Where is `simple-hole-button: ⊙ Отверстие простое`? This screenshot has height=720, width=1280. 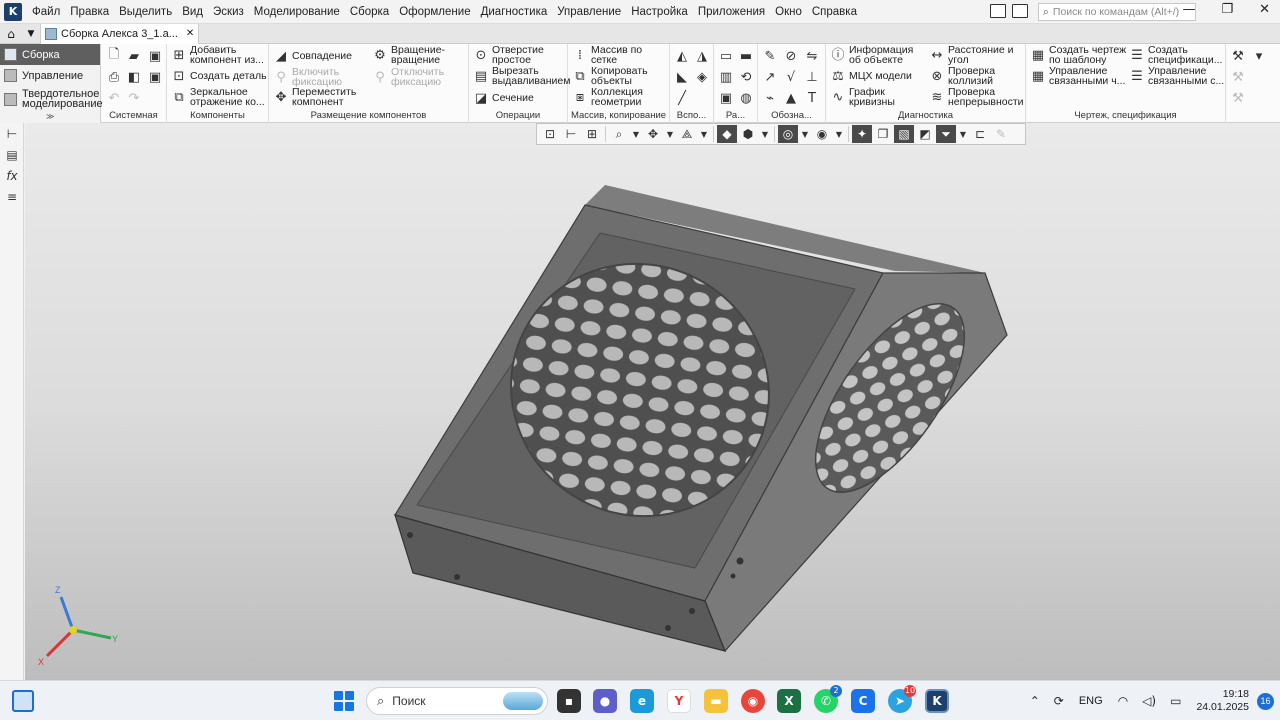 simple-hole-button: ⊙ Отверстие простое is located at coordinates (508, 55).